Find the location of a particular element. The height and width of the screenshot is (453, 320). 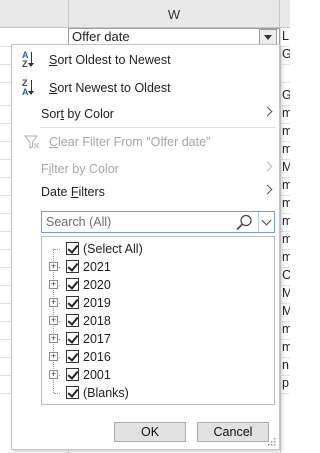

tree-item: +2021 is located at coordinates (158, 267).